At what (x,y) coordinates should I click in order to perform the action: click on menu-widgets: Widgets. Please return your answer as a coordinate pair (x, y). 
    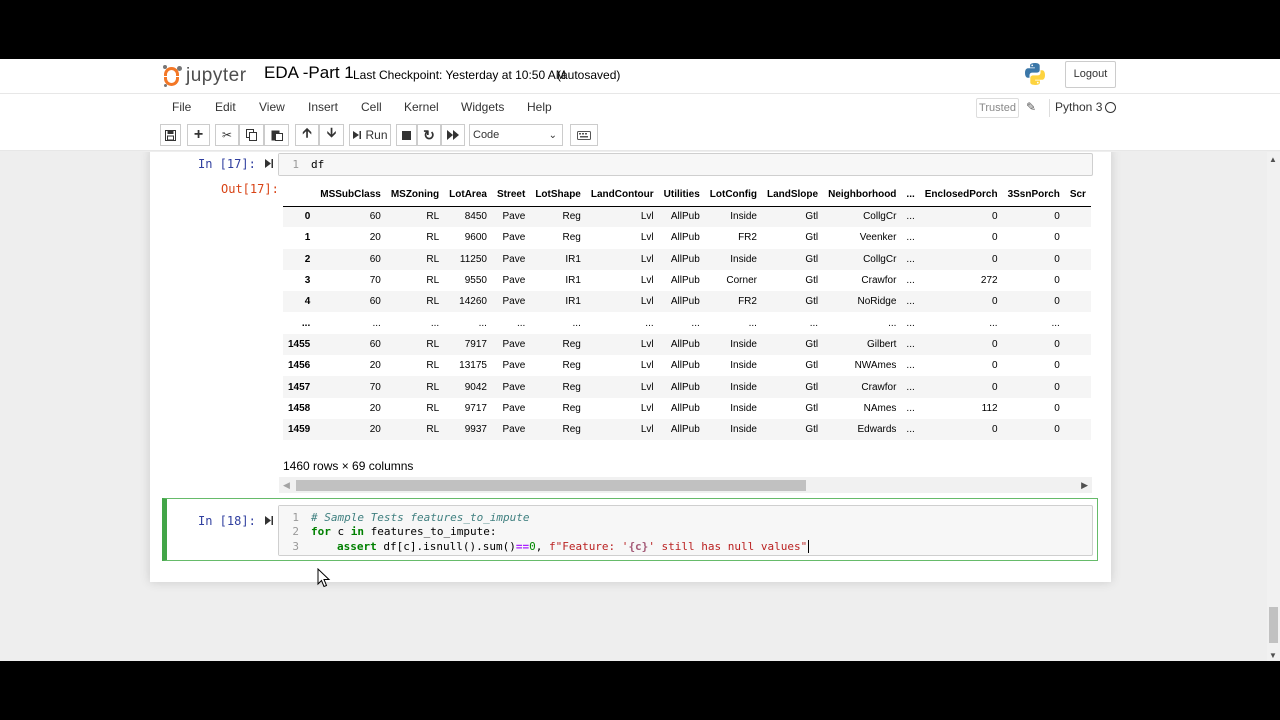
    Looking at the image, I should click on (482, 107).